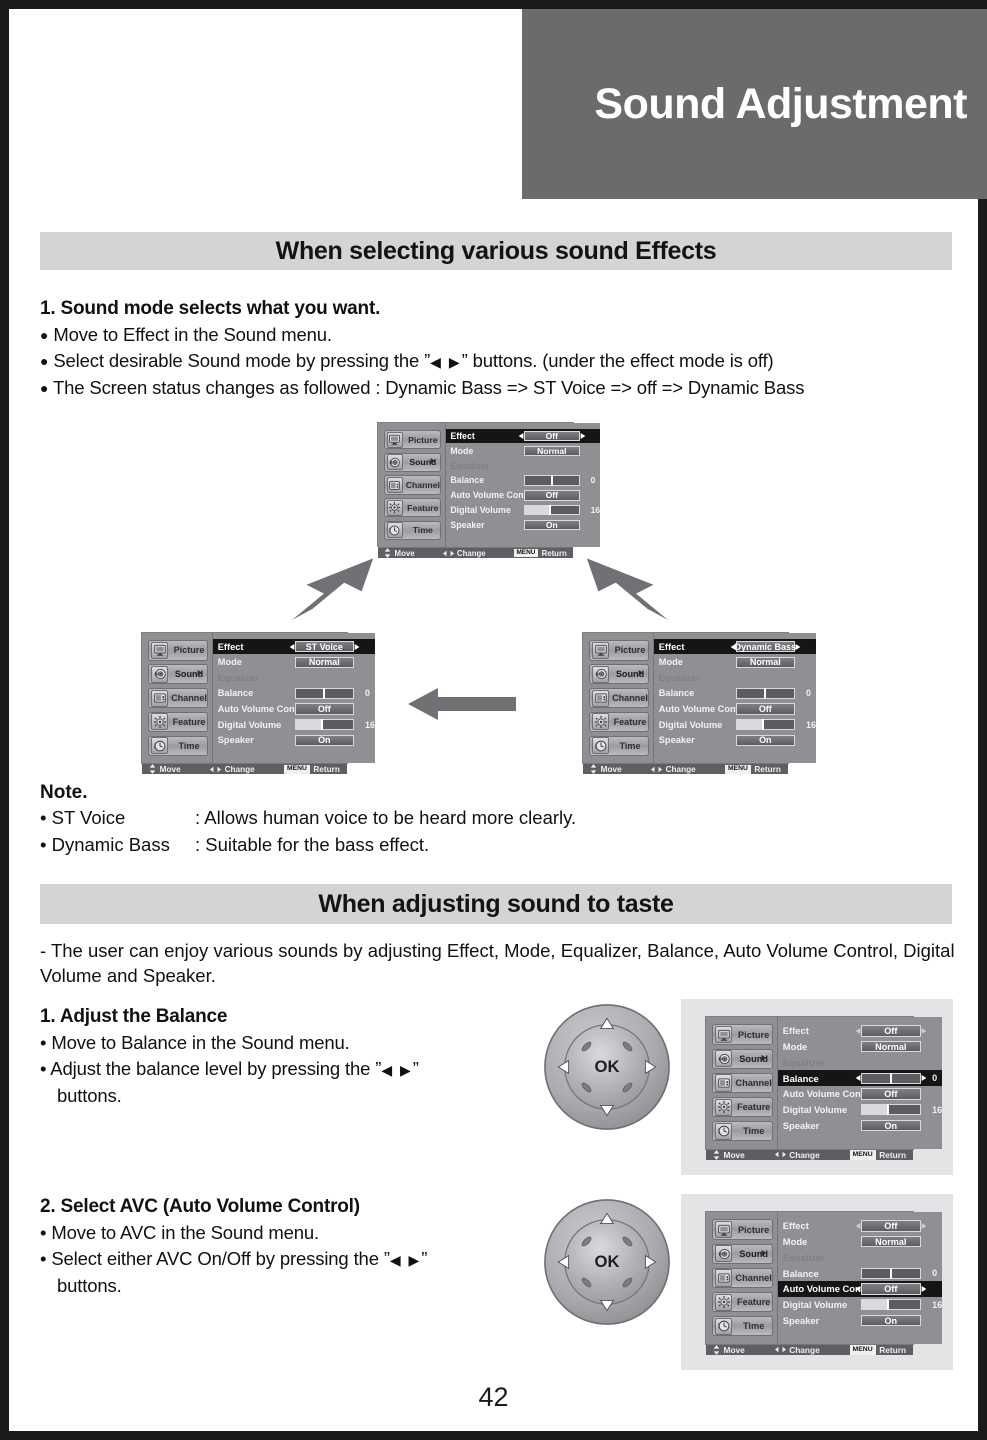 The image size is (987, 1440). I want to click on osd-value-effect: Dynamic Bass, so click(765, 647).